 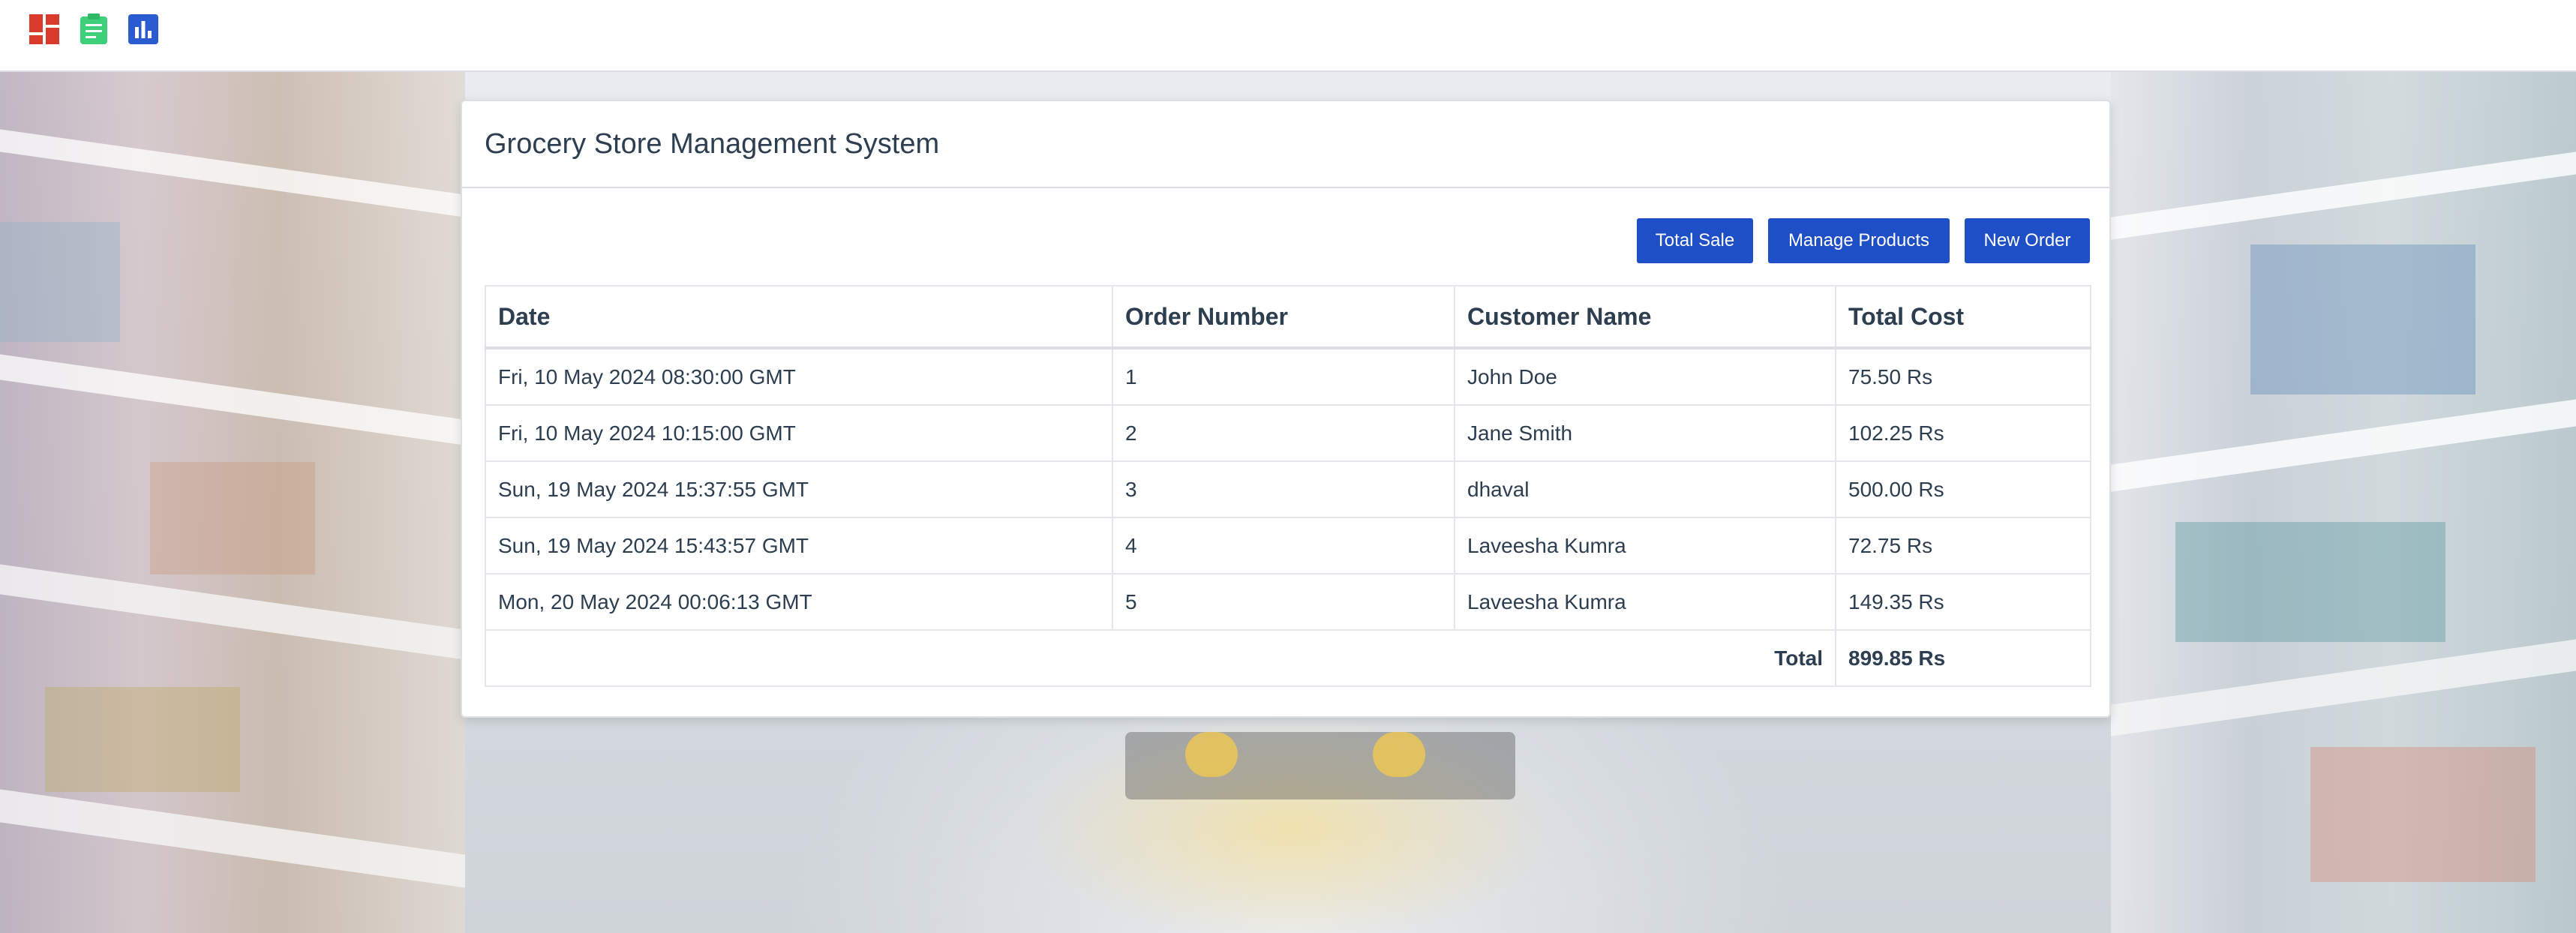 What do you see at coordinates (2027, 240) in the screenshot?
I see `new-order-button: New Order` at bounding box center [2027, 240].